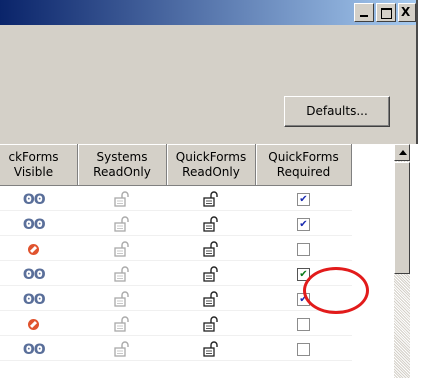 This screenshot has width=425, height=378. I want to click on maximize-icon, so click(386, 13).